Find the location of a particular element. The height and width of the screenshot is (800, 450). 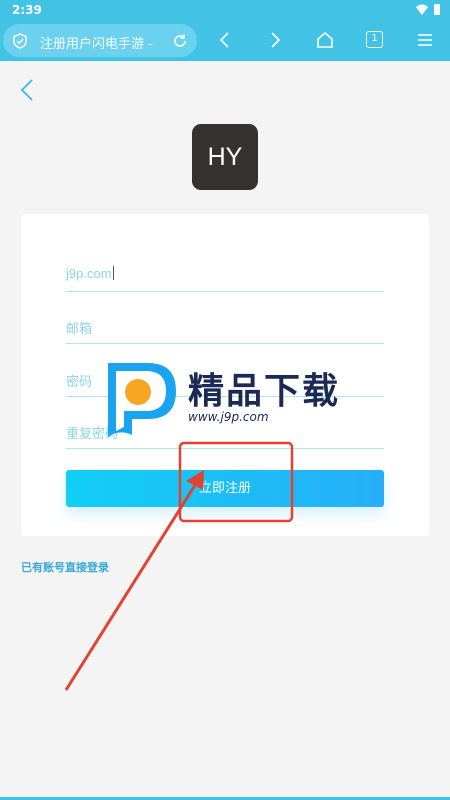

email-field: 邮箱 is located at coordinates (225, 329).